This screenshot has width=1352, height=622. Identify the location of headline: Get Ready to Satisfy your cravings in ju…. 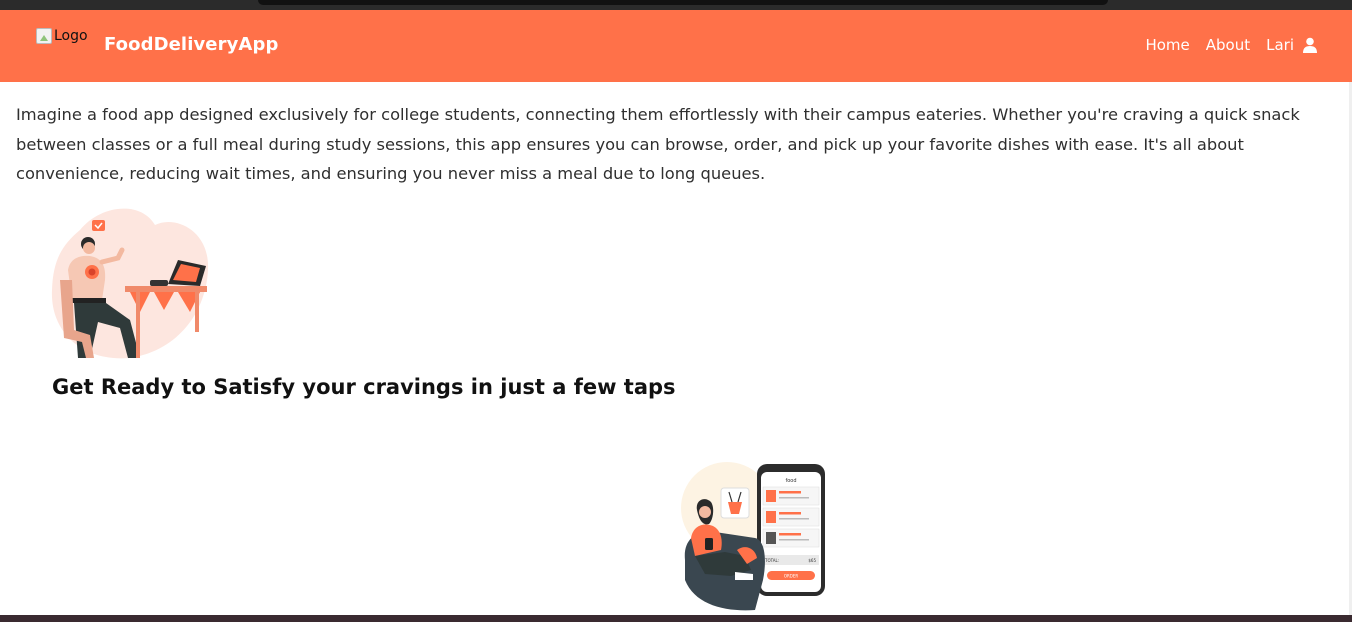
(364, 387).